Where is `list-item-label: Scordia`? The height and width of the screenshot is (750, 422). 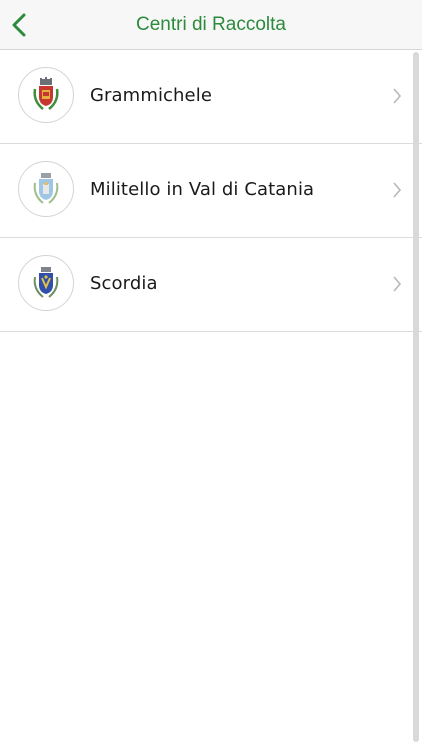 list-item-label: Scordia is located at coordinates (124, 283).